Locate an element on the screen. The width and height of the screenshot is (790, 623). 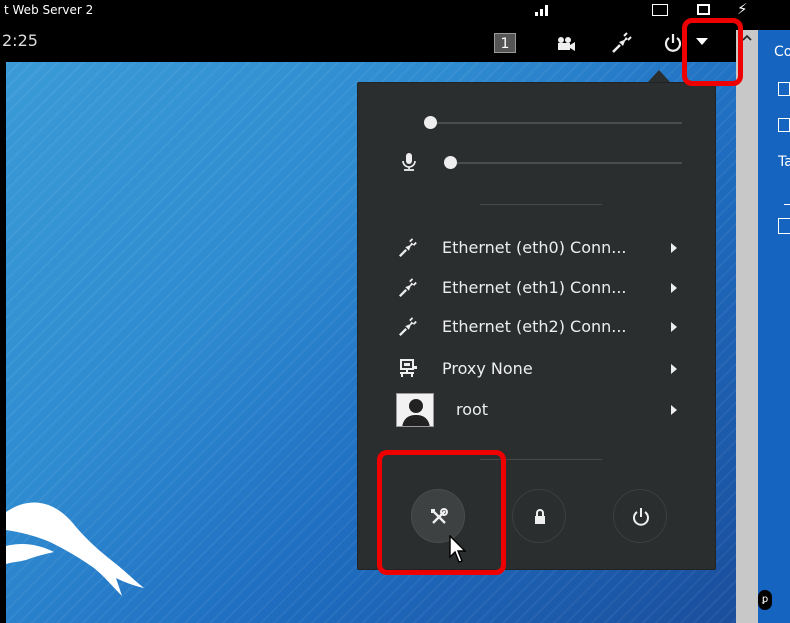
power-off-button is located at coordinates (640, 516).